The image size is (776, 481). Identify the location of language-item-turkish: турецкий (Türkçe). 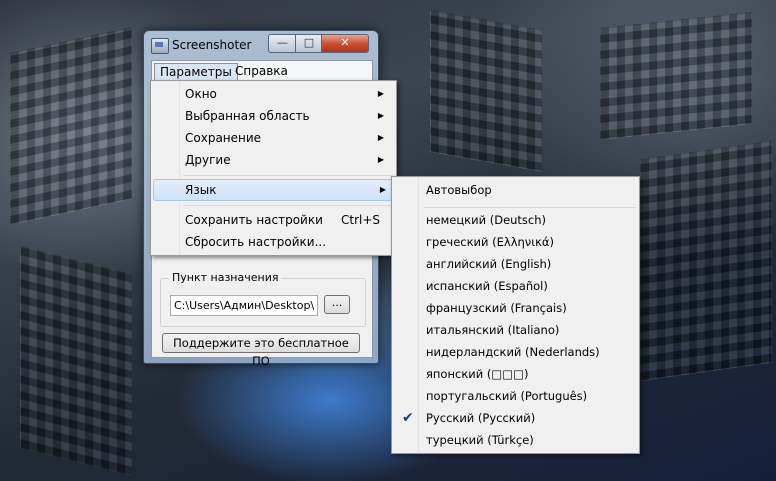
(514, 440).